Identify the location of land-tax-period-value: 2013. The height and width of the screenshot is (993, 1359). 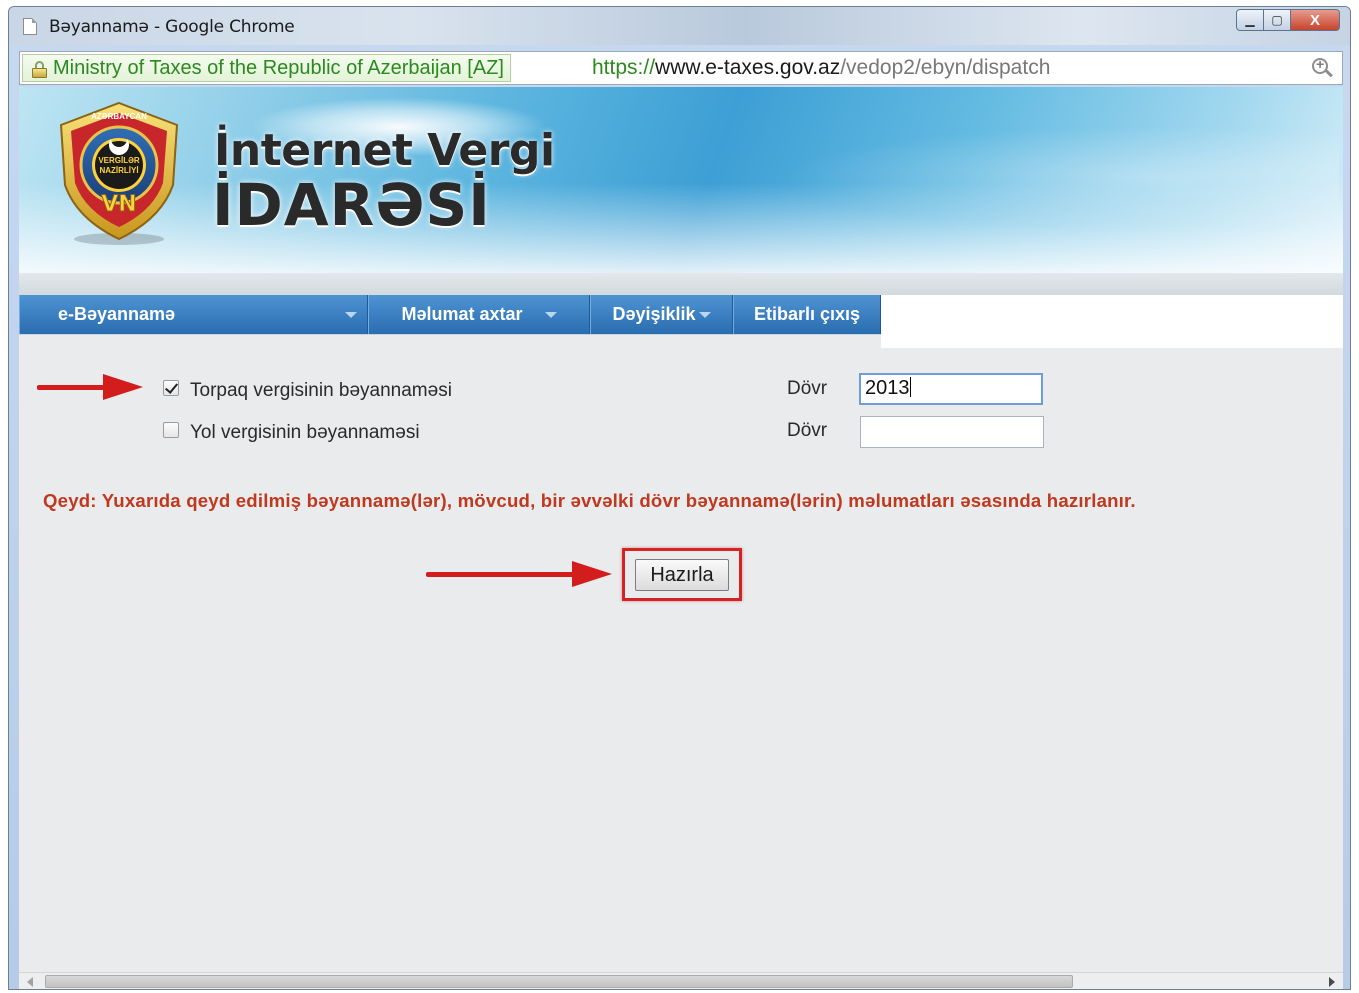
(887, 388).